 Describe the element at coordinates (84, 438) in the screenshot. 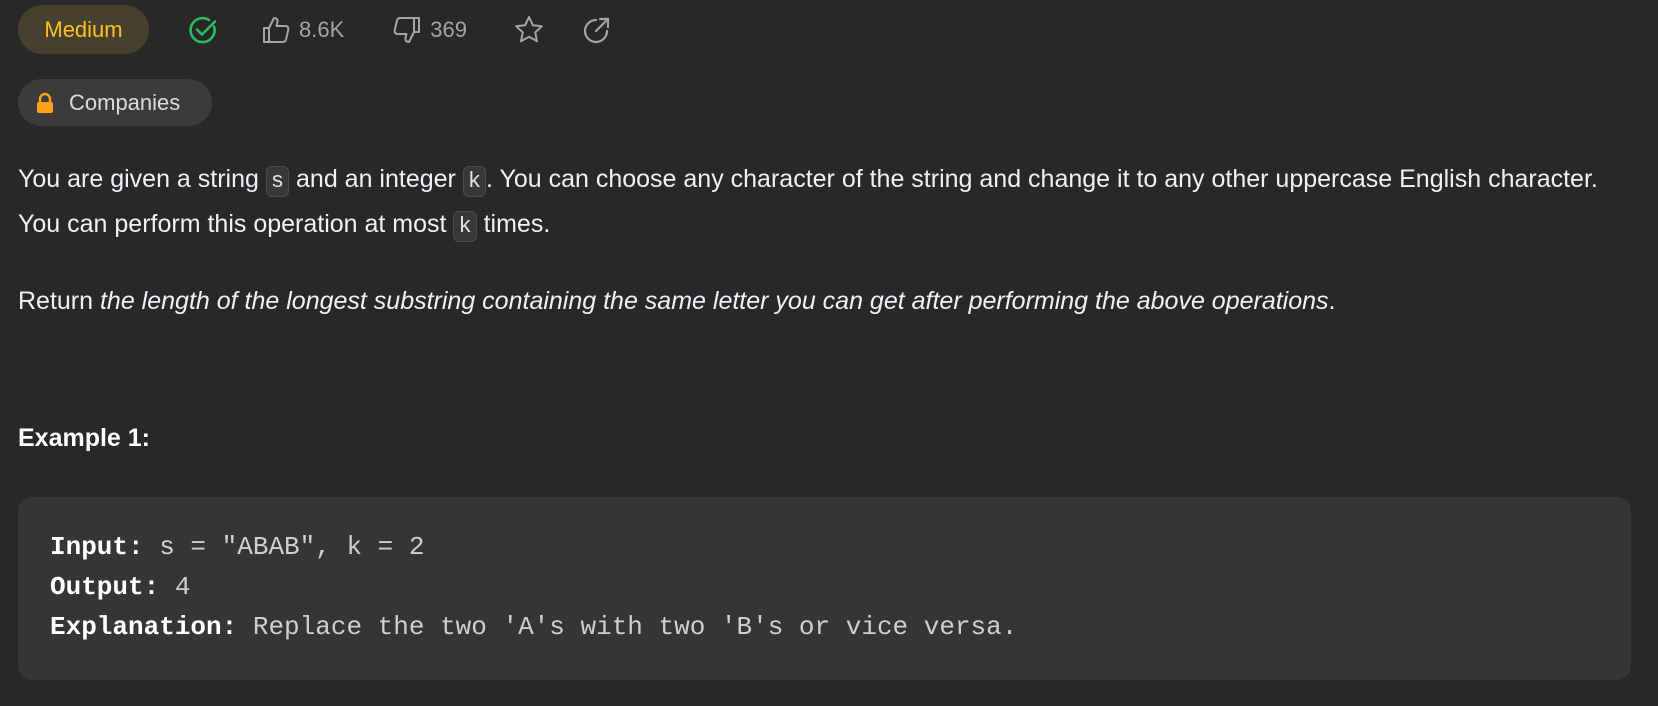

I see `example-title: Example 1:` at that location.